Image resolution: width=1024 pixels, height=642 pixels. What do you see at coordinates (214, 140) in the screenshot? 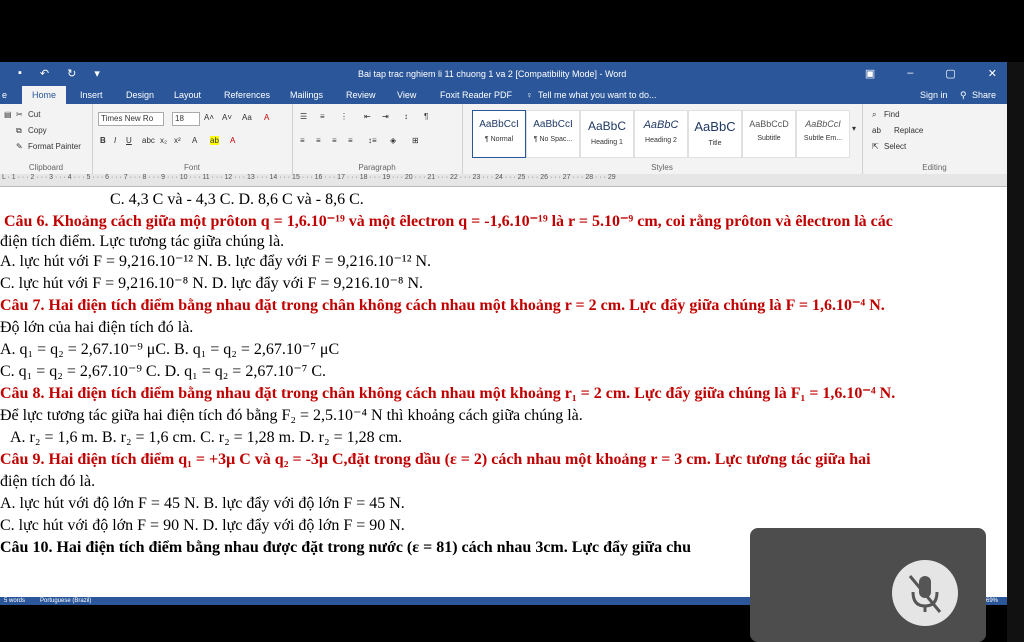
I see `highlight-icon: ab` at bounding box center [214, 140].